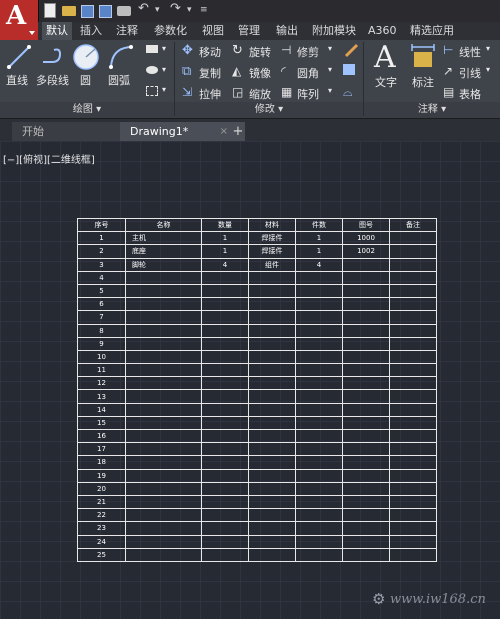 This screenshot has height=619, width=500. Describe the element at coordinates (101, 330) in the screenshot. I see `table-cell: 8` at that location.